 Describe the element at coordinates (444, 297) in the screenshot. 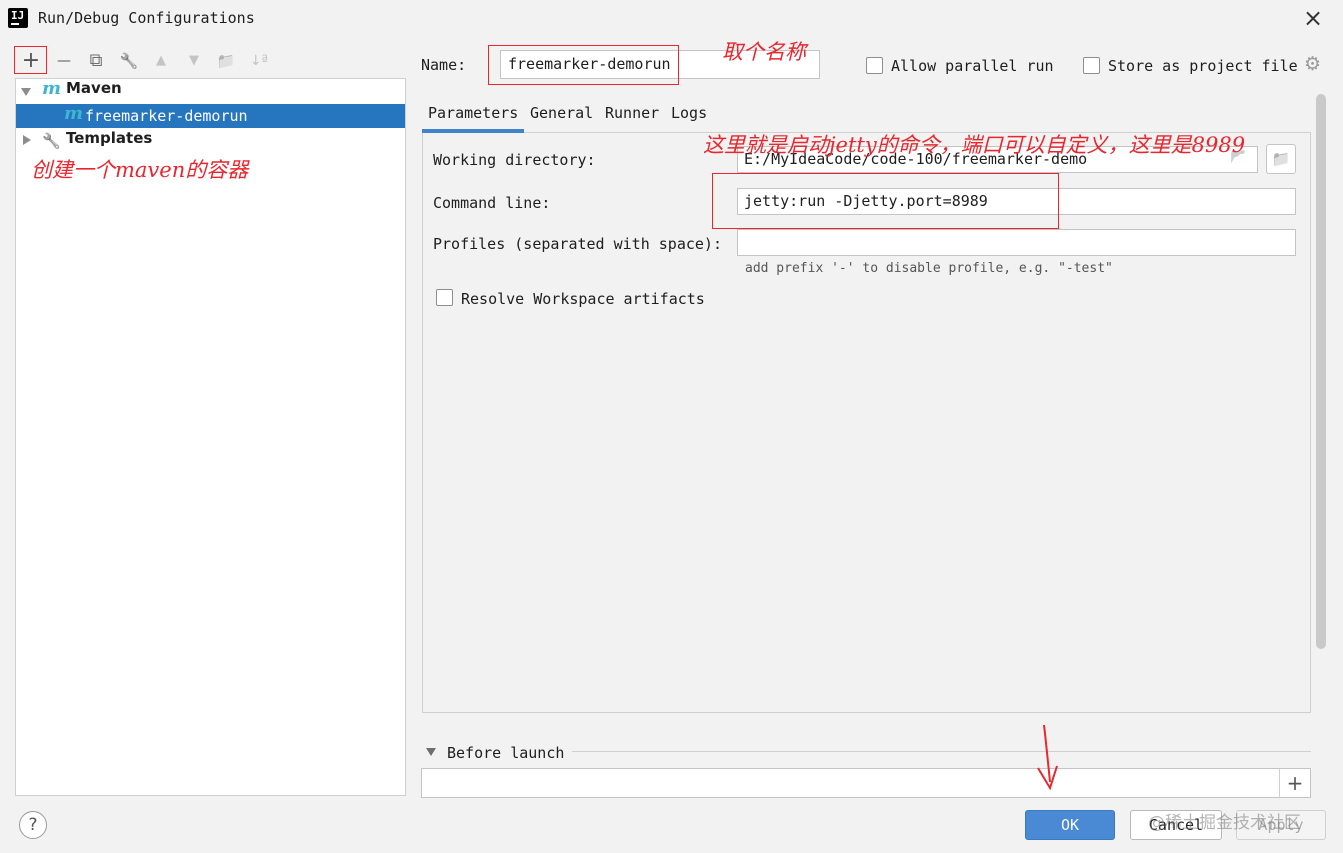

I see `resolve-workspace-checkbox` at that location.